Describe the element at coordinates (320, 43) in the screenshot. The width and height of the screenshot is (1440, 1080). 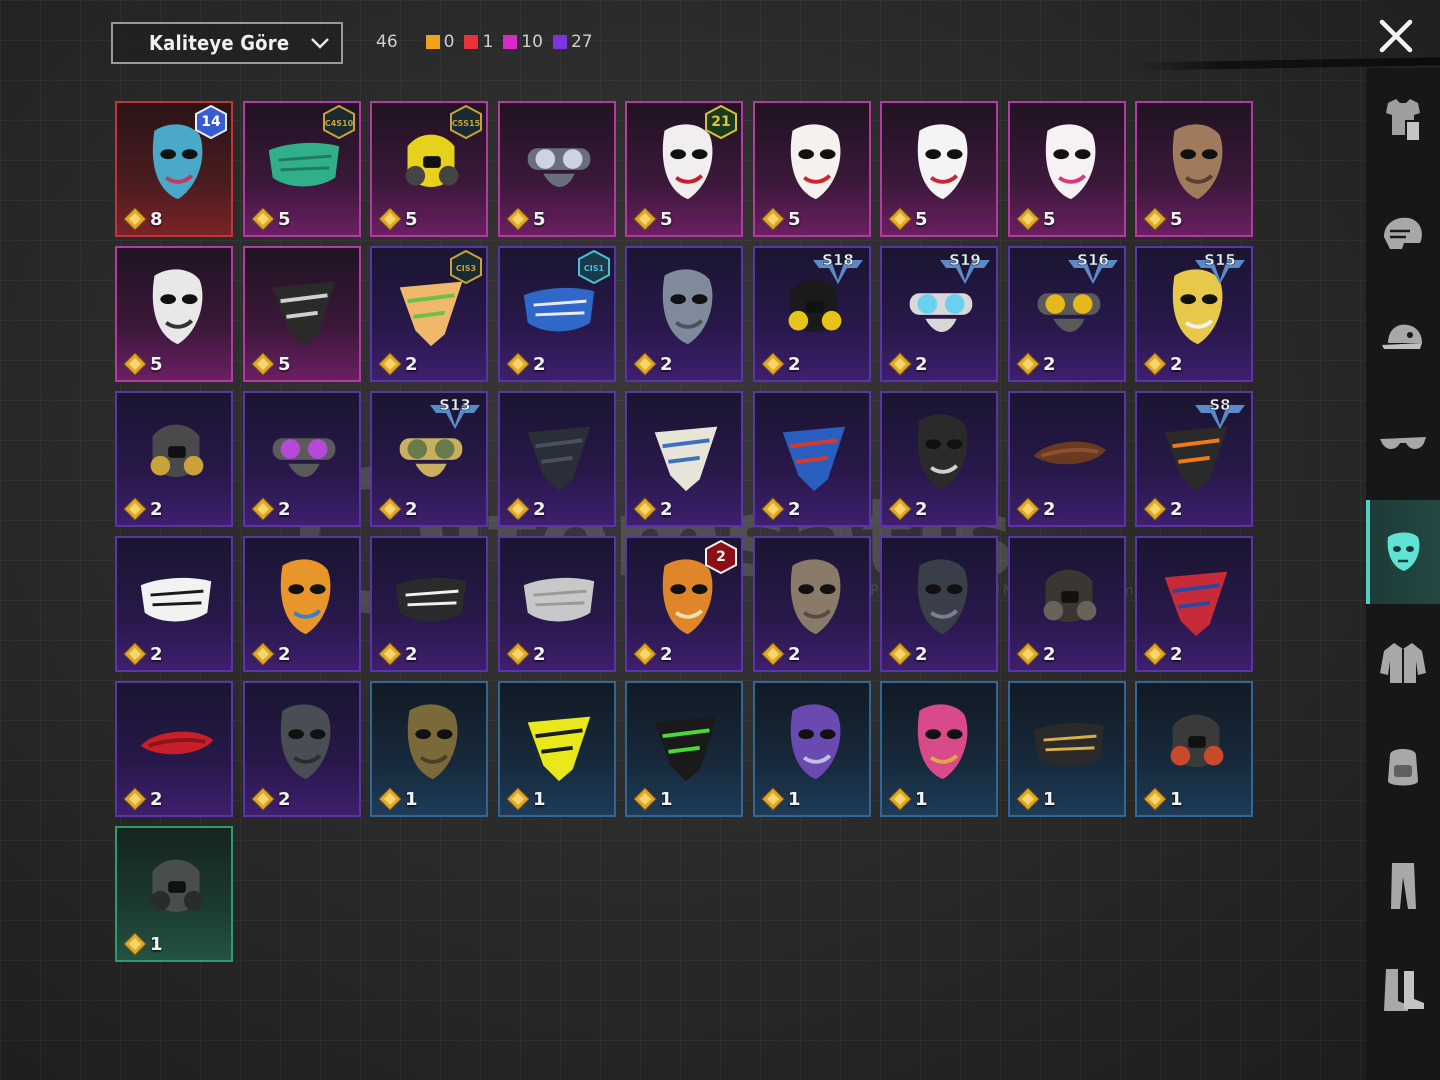
I see `chevron-down-icon` at that location.